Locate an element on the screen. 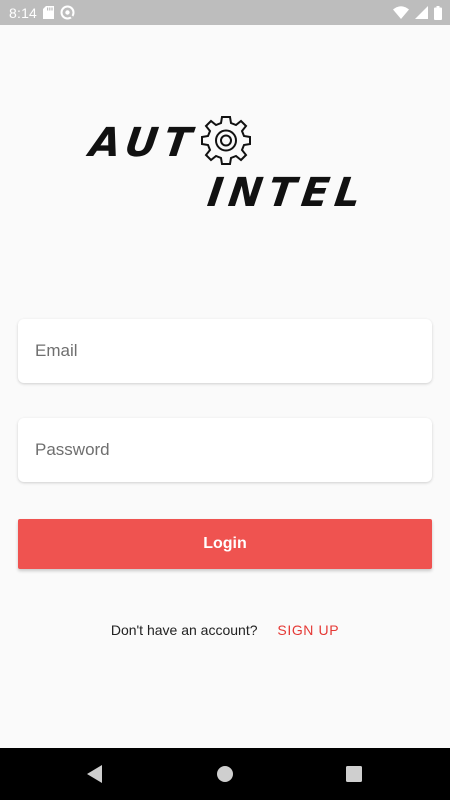 Image resolution: width=450 pixels, height=800 pixels. logo-text-line1: AUT is located at coordinates (143, 143).